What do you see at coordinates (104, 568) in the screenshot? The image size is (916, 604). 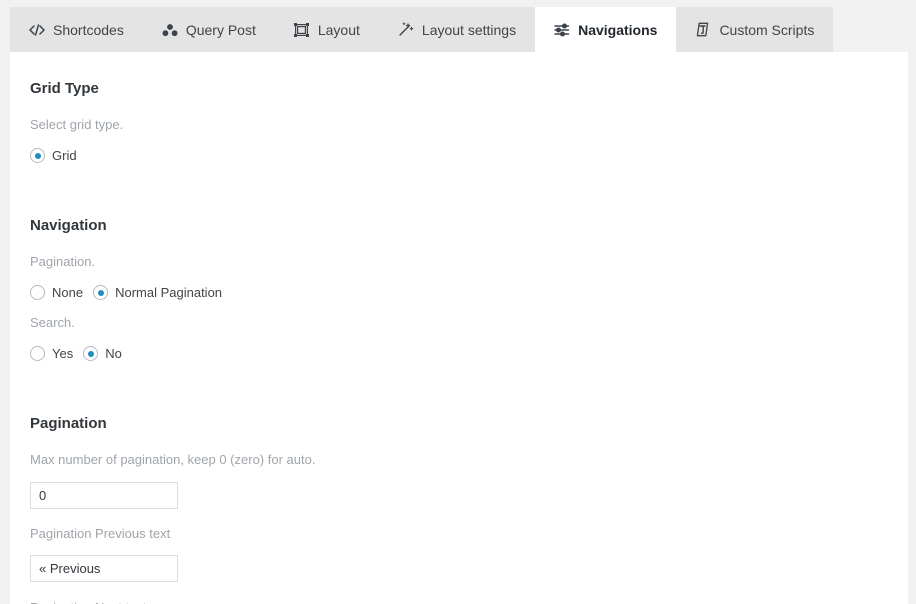 I see `pagination-previous-text-input` at bounding box center [104, 568].